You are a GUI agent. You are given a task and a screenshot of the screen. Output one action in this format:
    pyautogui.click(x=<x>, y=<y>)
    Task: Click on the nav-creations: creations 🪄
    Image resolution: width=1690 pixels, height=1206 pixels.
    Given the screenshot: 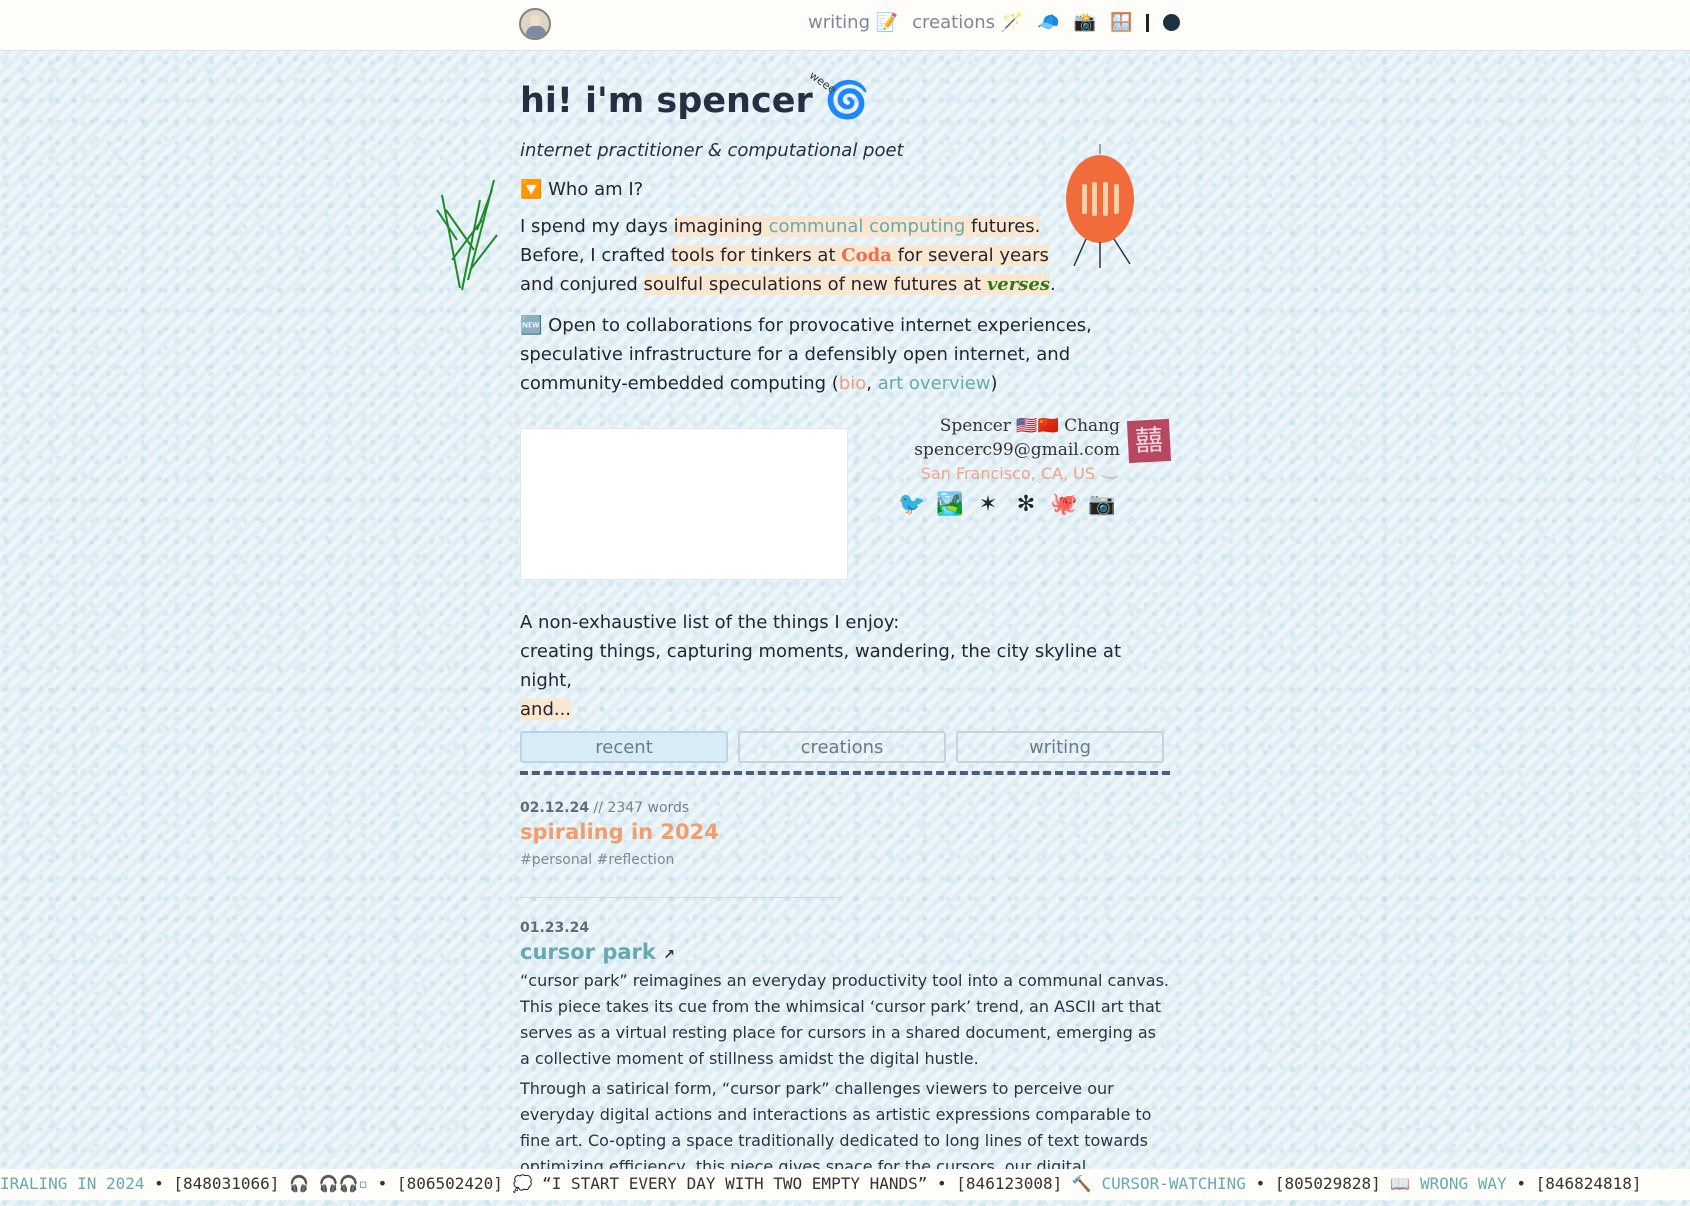 What is the action you would take?
    pyautogui.click(x=967, y=22)
    